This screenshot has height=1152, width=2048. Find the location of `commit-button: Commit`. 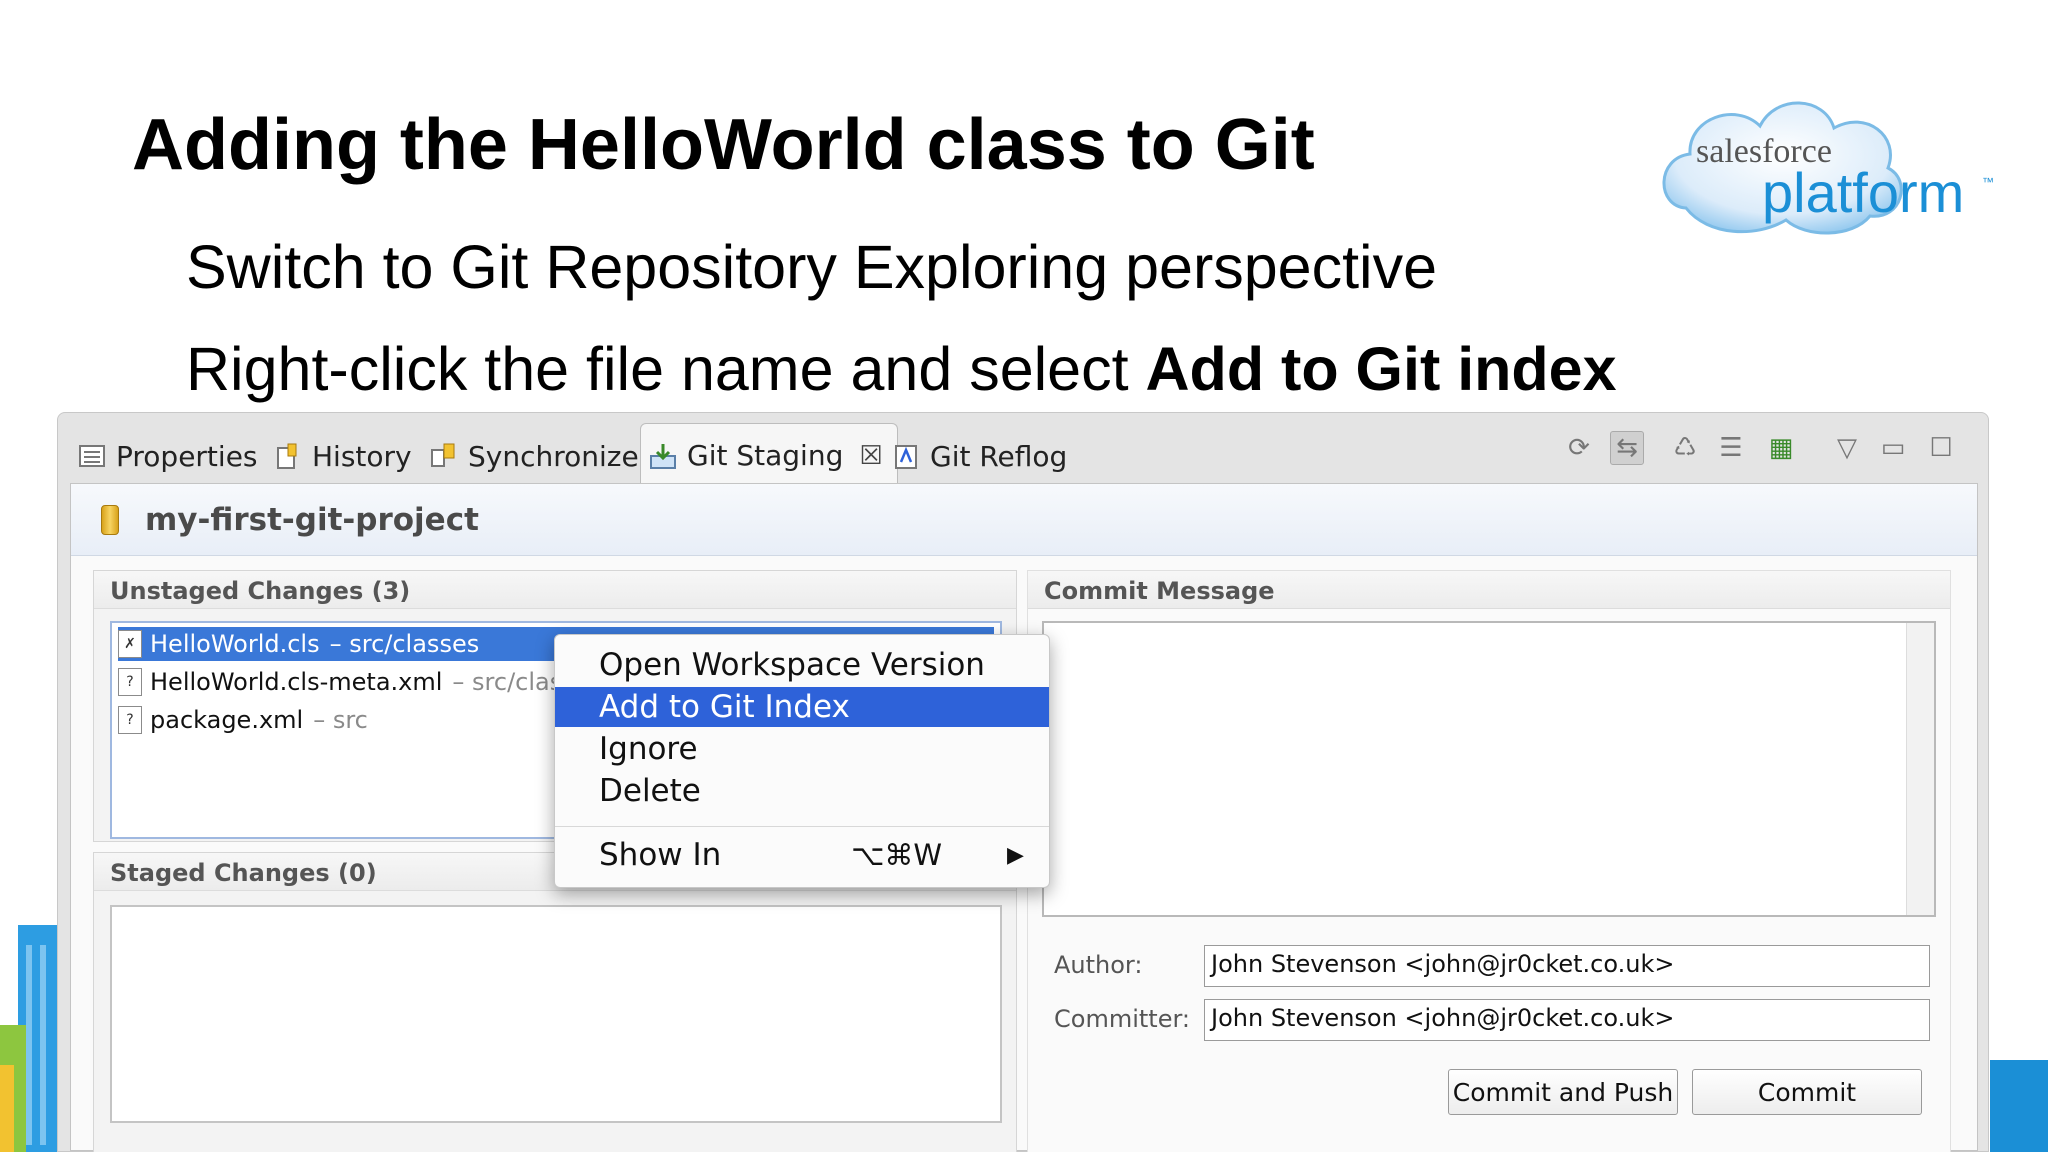

commit-button: Commit is located at coordinates (1807, 1092).